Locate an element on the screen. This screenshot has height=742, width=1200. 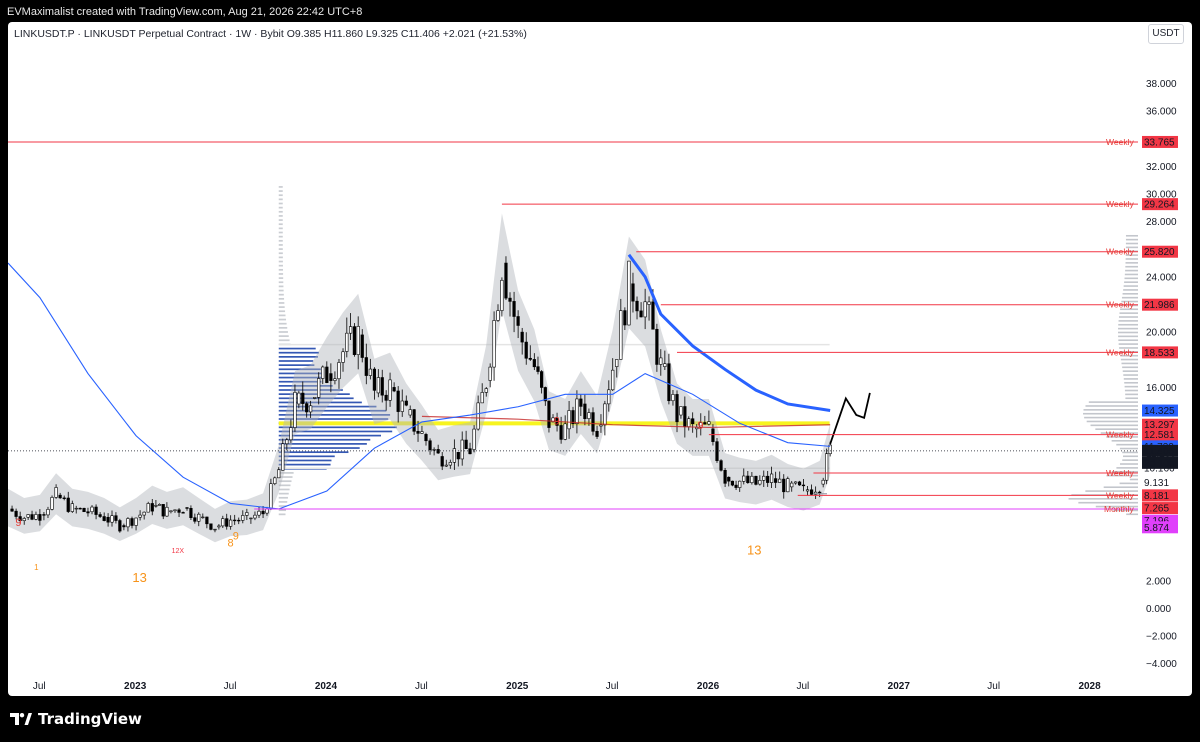
y-axis-tick: 2.000 is located at coordinates (1158, 581).